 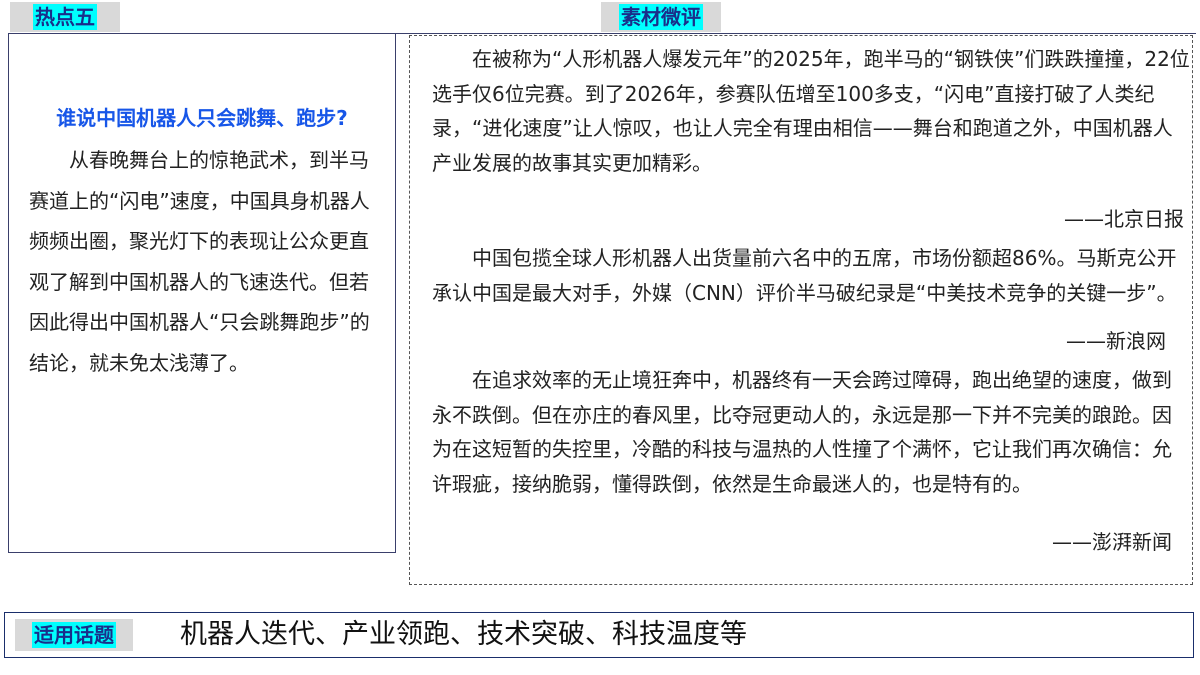 I want to click on topics-tag-label: 适用话题, so click(x=74, y=635).